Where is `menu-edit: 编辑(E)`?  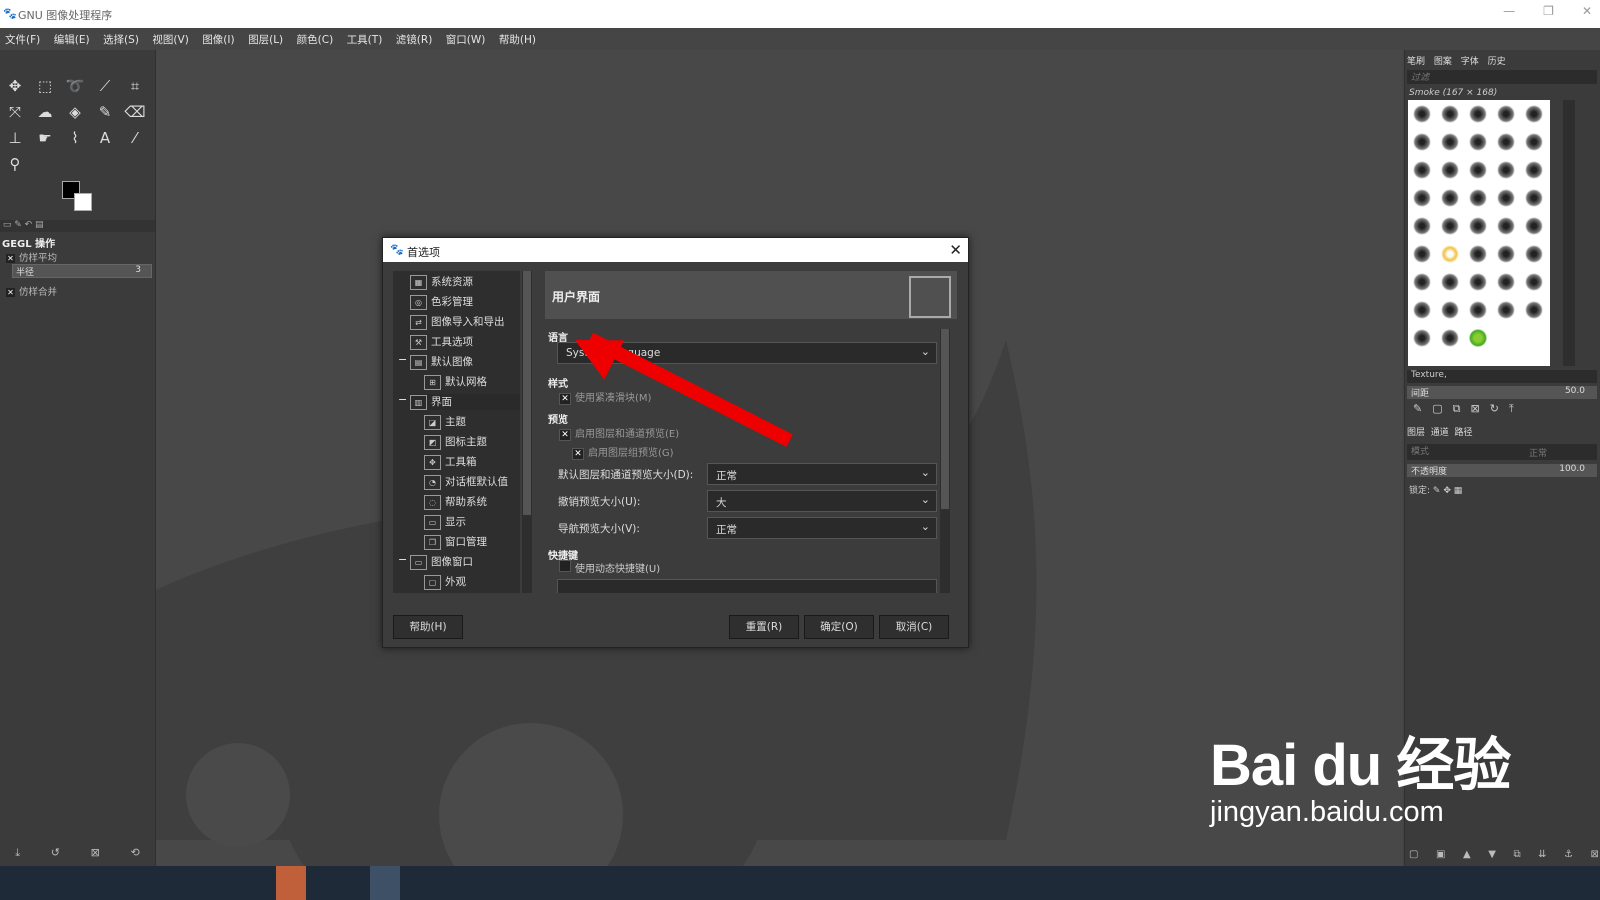 menu-edit: 编辑(E) is located at coordinates (72, 39).